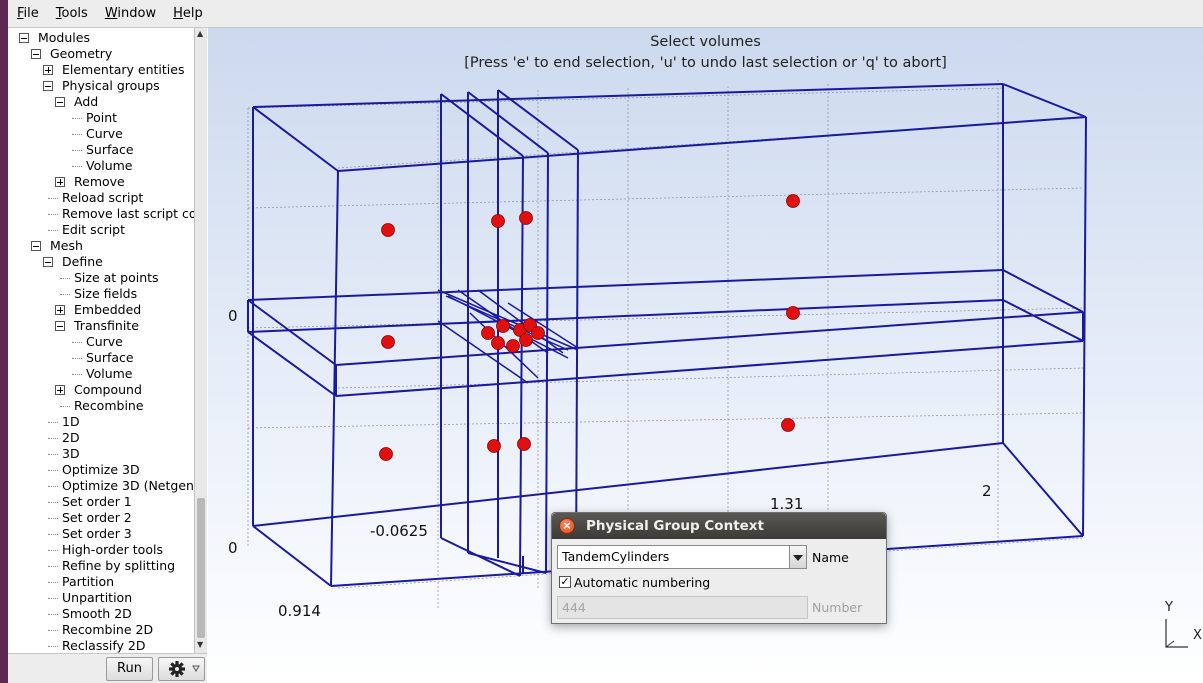  What do you see at coordinates (710, 378) in the screenshot?
I see `grid-line` at bounding box center [710, 378].